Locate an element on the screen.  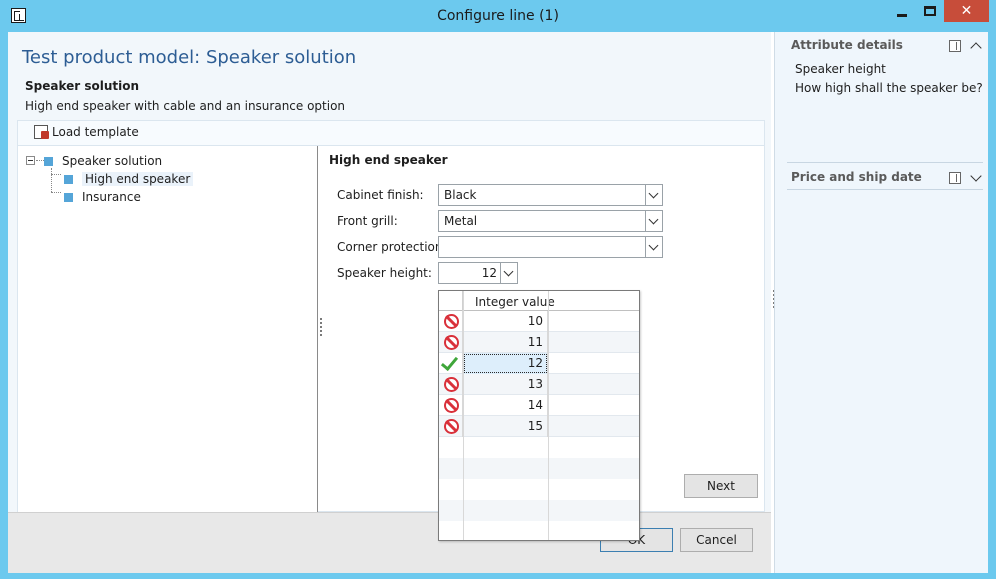
component-group-title: High end speaker is located at coordinates (388, 160).